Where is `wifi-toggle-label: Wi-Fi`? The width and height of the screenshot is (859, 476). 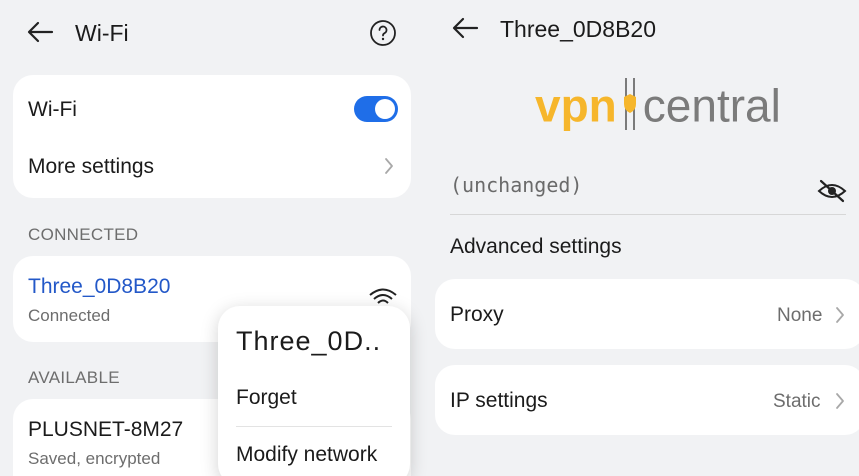
wifi-toggle-label: Wi-Fi is located at coordinates (52, 109).